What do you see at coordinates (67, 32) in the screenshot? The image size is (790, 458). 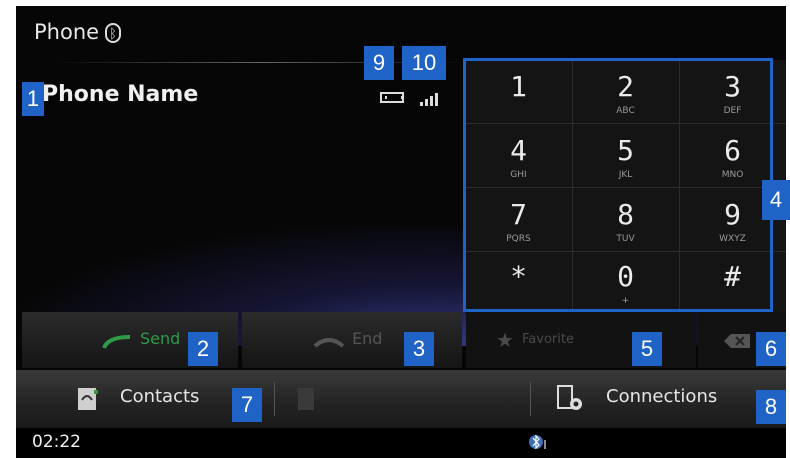 I see `page-title-text: Phone` at bounding box center [67, 32].